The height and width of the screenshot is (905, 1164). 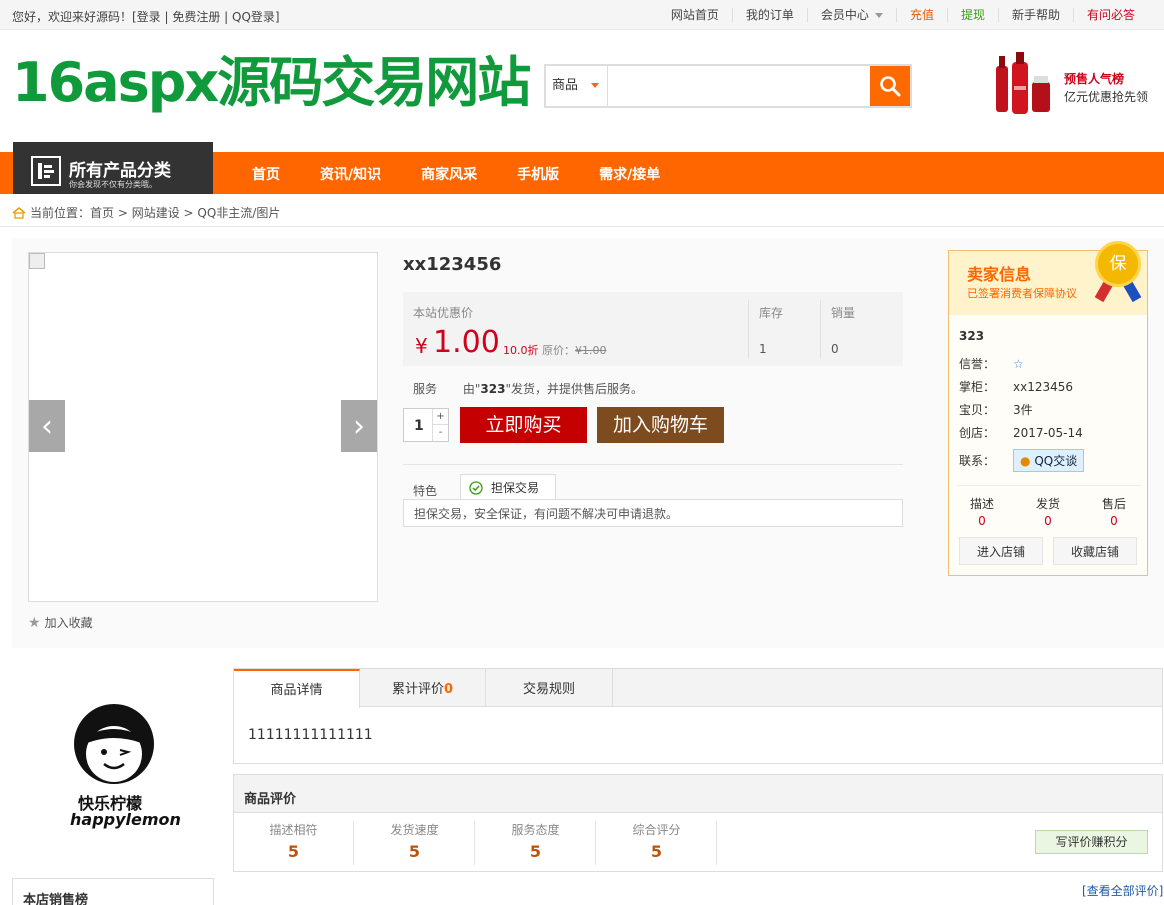 I want to click on review-score-overall: 综合评分 5, so click(x=657, y=843).